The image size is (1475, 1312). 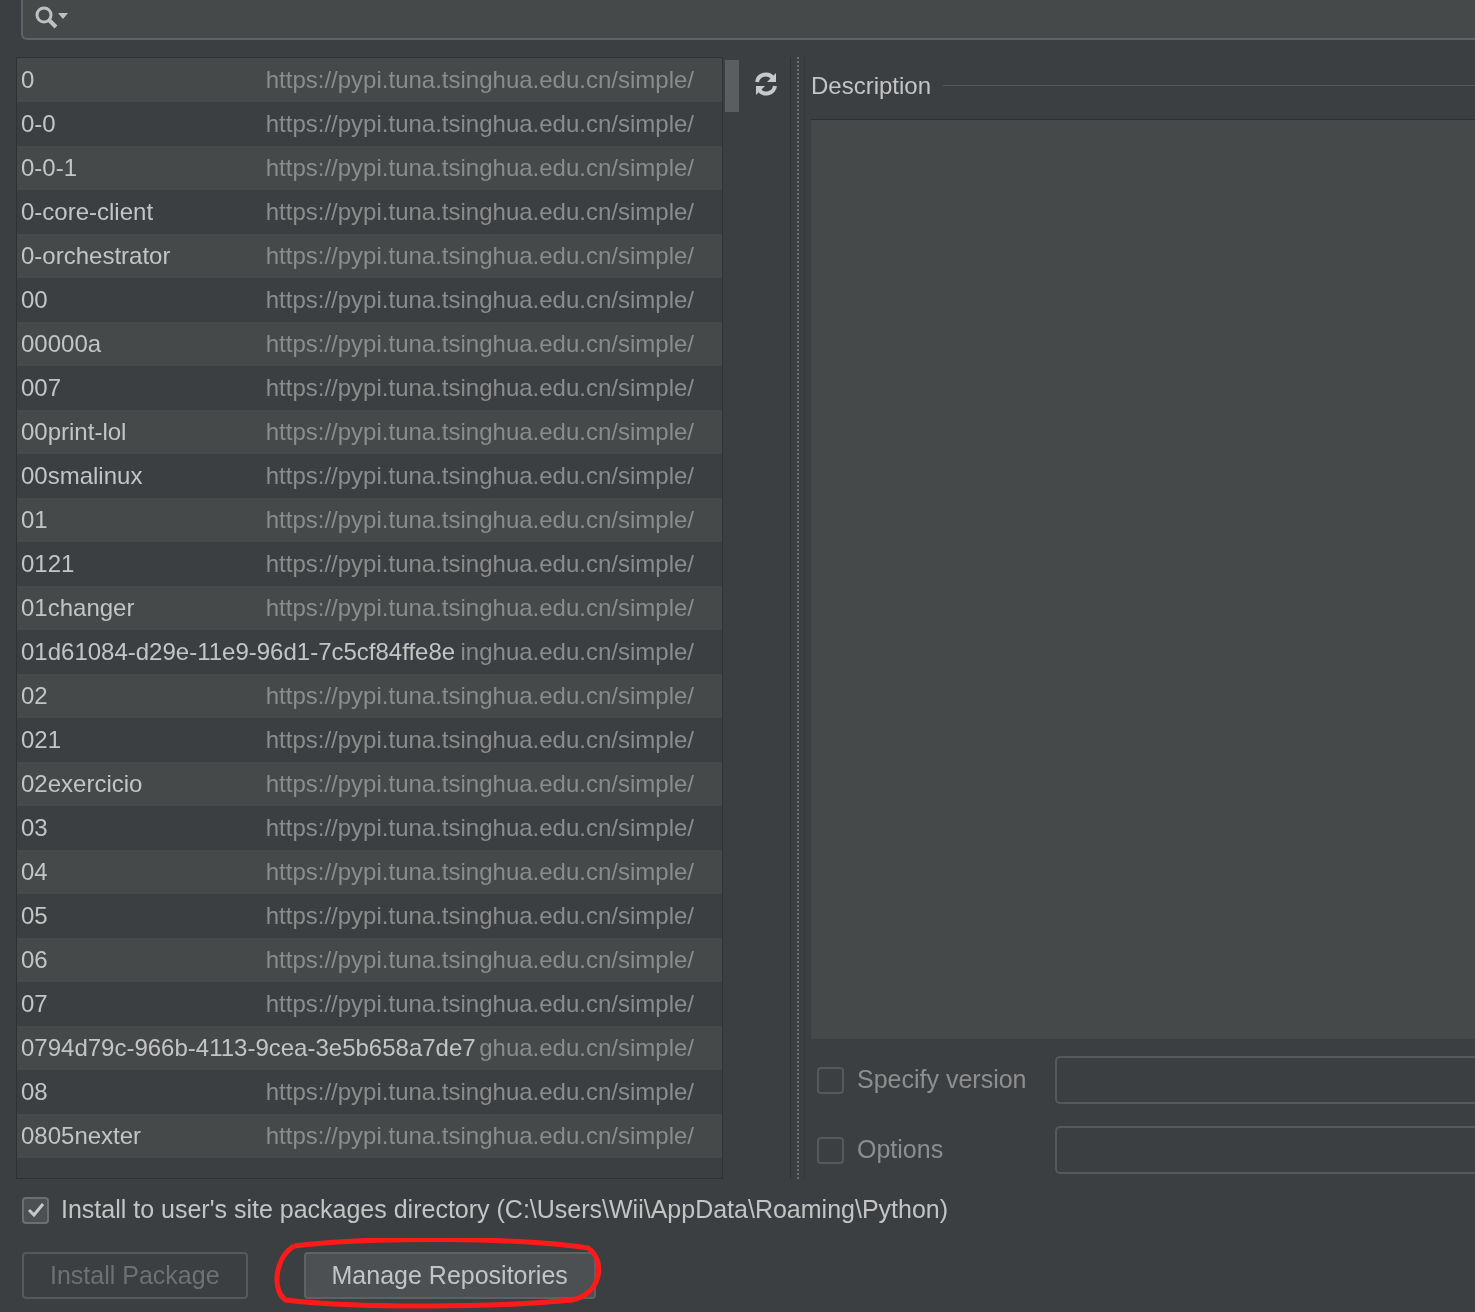 I want to click on description-title: Description, so click(x=871, y=85).